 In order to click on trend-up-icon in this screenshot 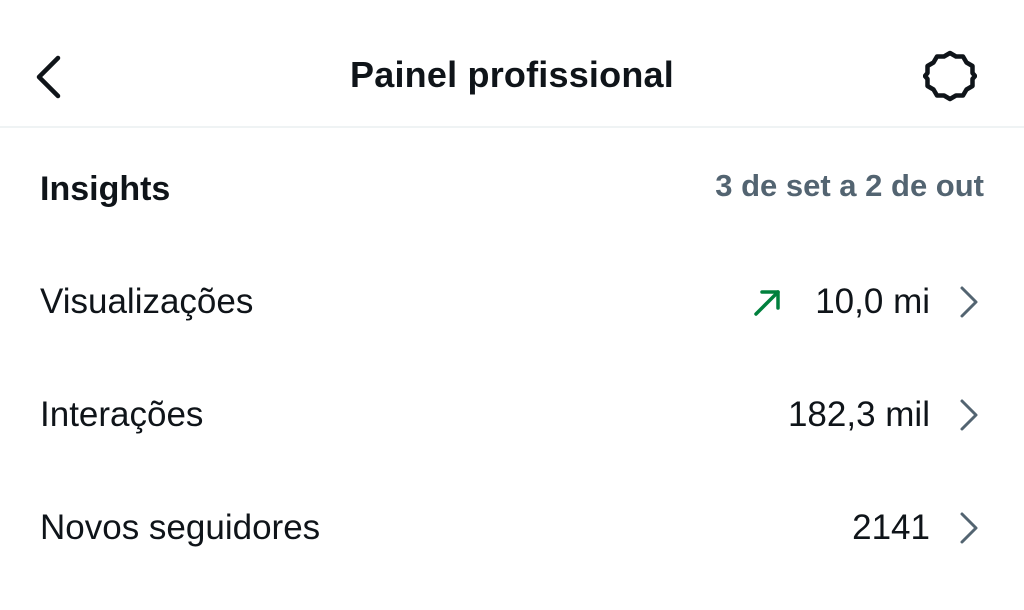, I will do `click(767, 303)`.